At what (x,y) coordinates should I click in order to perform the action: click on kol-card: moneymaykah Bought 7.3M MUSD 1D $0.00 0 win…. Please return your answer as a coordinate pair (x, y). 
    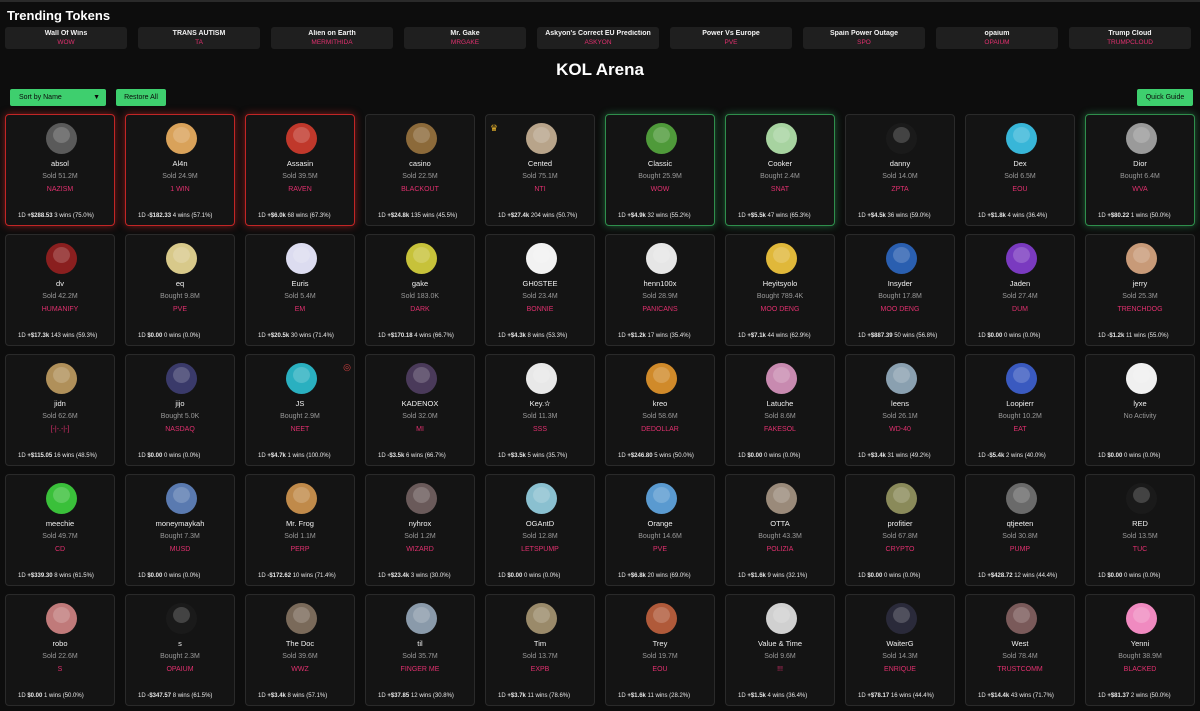
    Looking at the image, I should click on (180, 530).